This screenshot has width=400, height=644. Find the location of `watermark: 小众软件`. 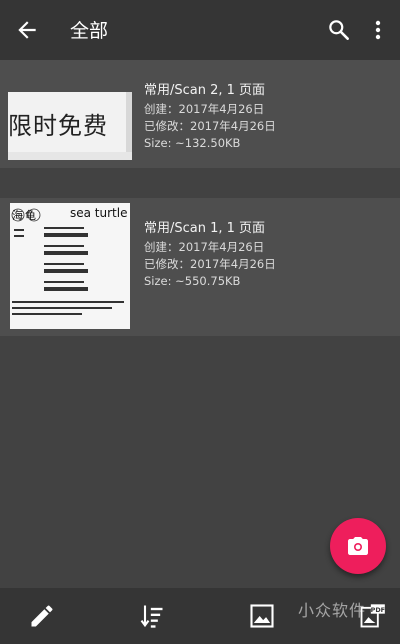

watermark: 小众软件 is located at coordinates (332, 610).